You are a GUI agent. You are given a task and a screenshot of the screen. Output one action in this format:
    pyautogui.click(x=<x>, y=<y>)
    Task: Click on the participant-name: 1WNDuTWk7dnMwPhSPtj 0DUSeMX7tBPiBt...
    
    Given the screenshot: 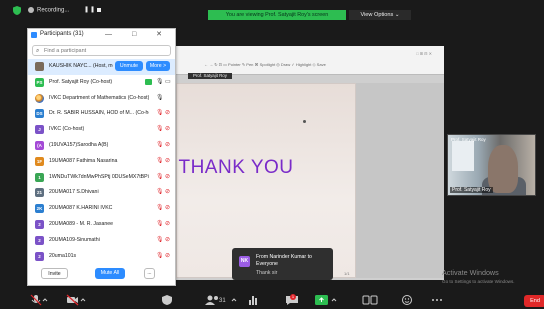 What is the action you would take?
    pyautogui.click(x=99, y=176)
    